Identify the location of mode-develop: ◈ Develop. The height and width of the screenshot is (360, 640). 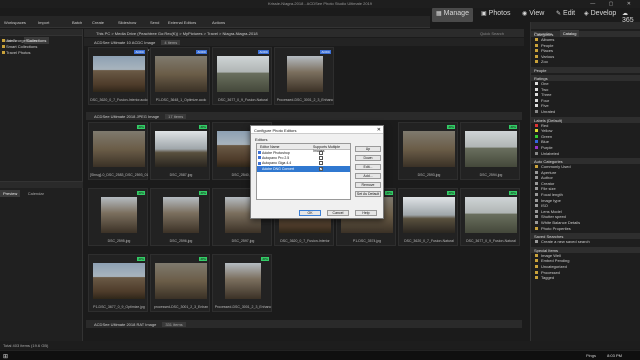
(600, 15).